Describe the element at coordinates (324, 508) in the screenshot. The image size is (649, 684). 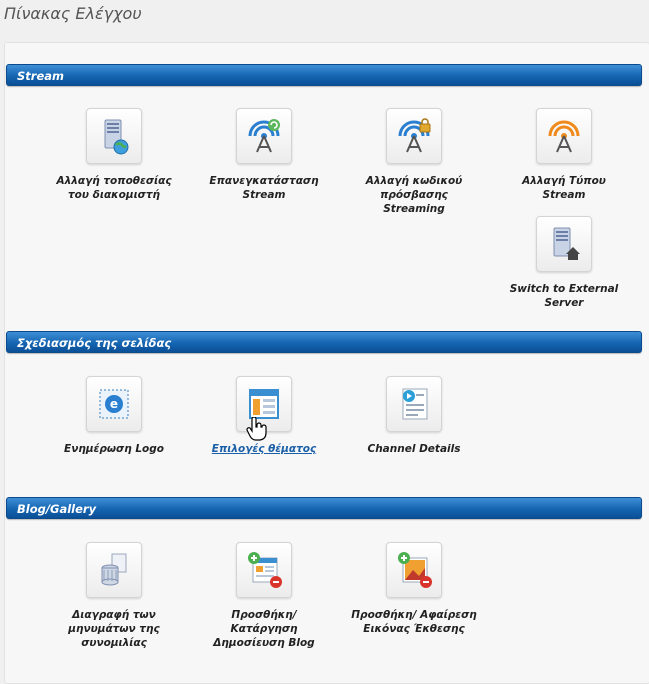
I see `section-header-blog-gallery: Blog/Gallery` at that location.